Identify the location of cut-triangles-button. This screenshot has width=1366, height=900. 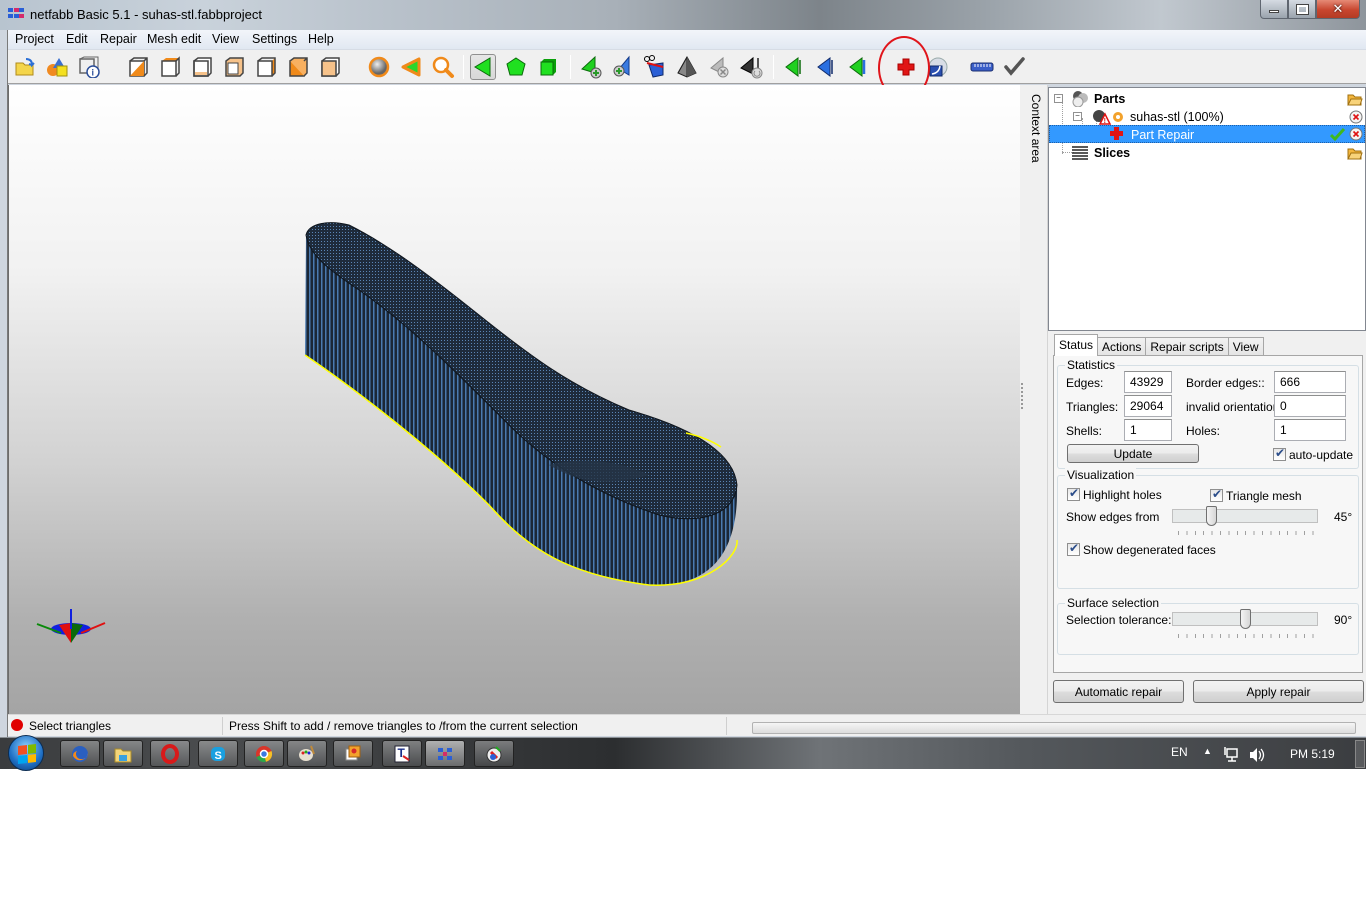
(655, 67).